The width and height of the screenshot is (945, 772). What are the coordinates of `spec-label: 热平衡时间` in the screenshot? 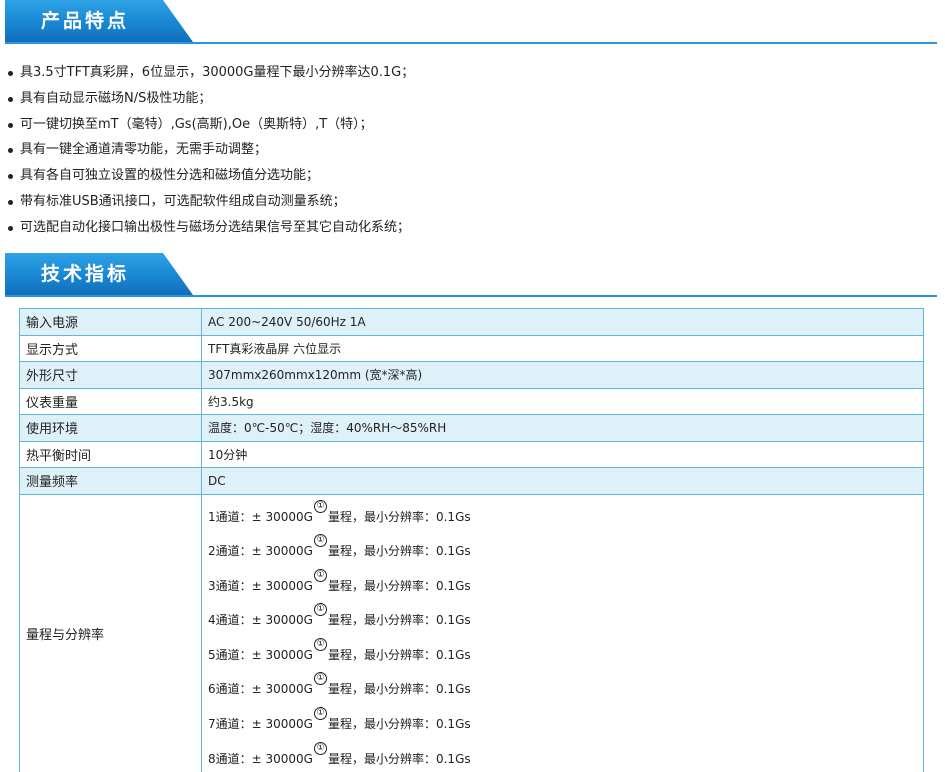 It's located at (110, 454).